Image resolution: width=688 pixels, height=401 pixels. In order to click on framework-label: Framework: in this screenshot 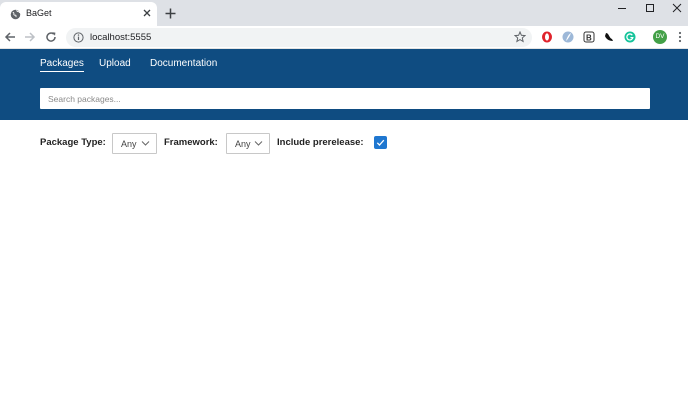, I will do `click(191, 142)`.